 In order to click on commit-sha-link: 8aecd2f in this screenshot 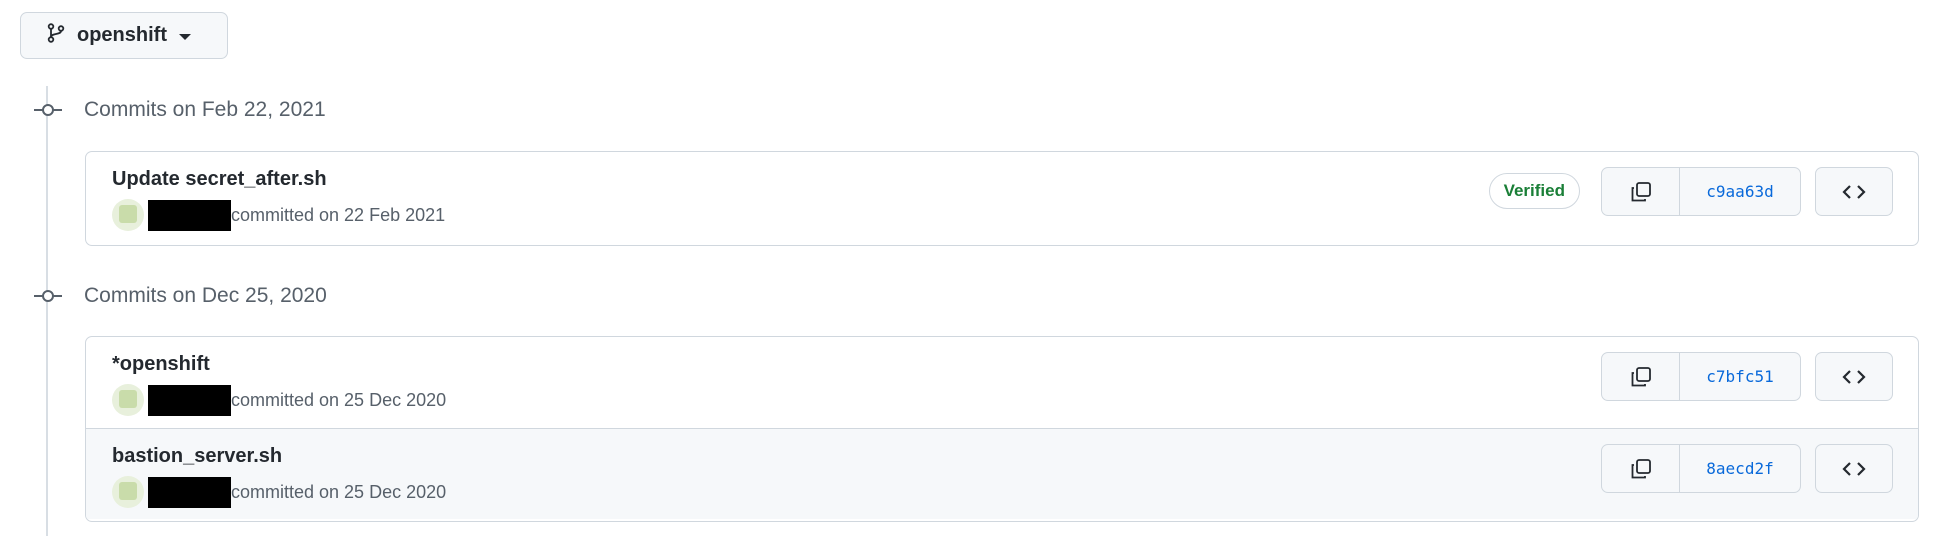, I will do `click(1740, 468)`.